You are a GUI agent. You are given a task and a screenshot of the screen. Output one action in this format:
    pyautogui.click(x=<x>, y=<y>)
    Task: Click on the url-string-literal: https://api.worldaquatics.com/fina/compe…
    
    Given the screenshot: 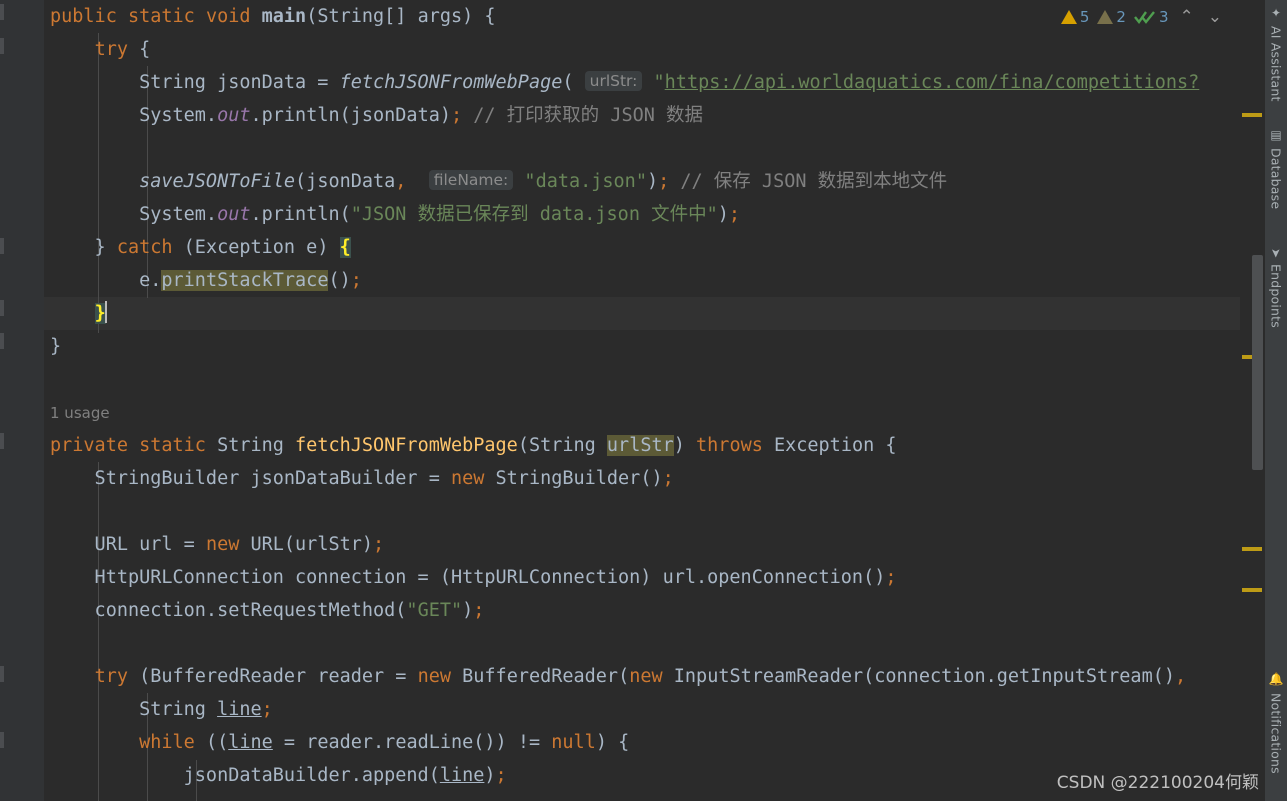 What is the action you would take?
    pyautogui.click(x=932, y=82)
    